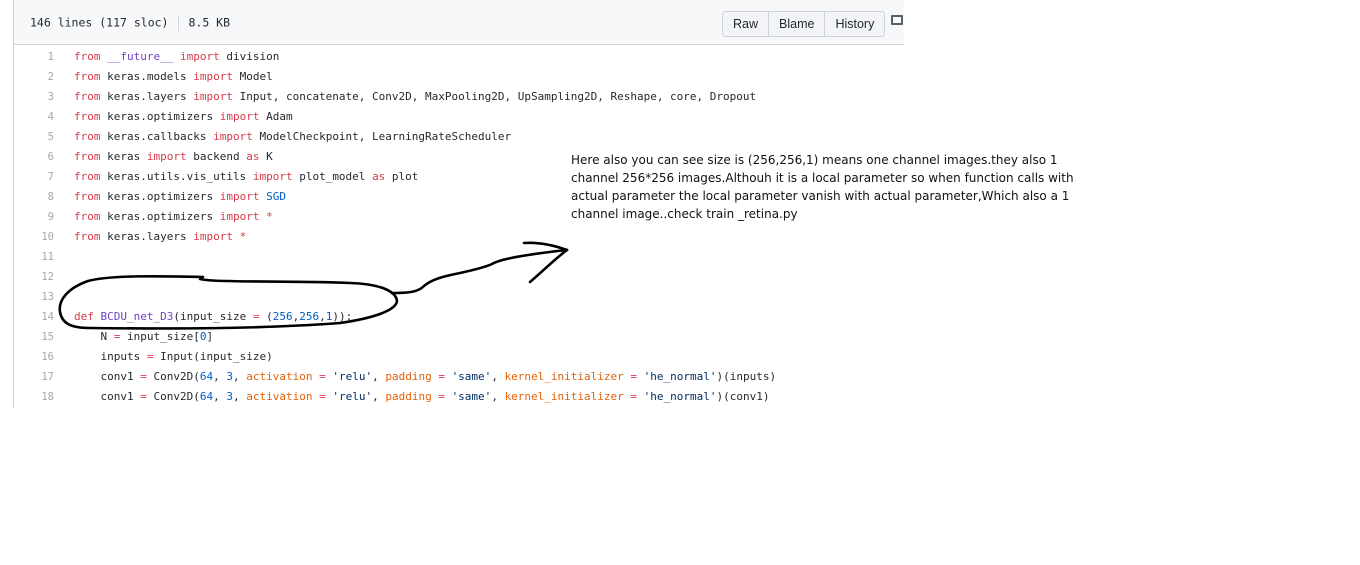 This screenshot has width=1360, height=565. I want to click on line-number: 14, so click(34, 317).